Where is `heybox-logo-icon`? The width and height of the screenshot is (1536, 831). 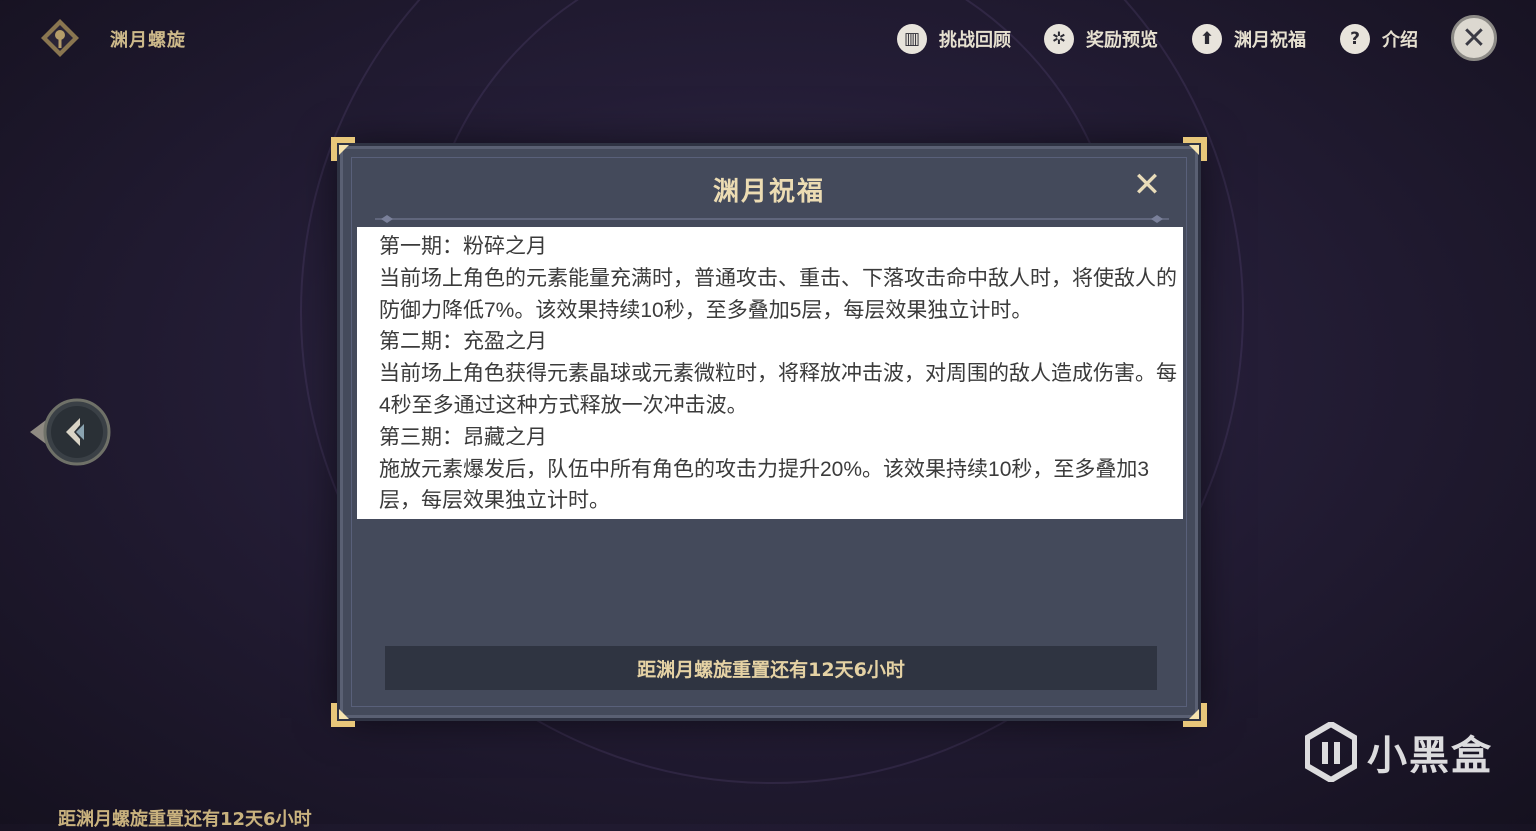 heybox-logo-icon is located at coordinates (1331, 752).